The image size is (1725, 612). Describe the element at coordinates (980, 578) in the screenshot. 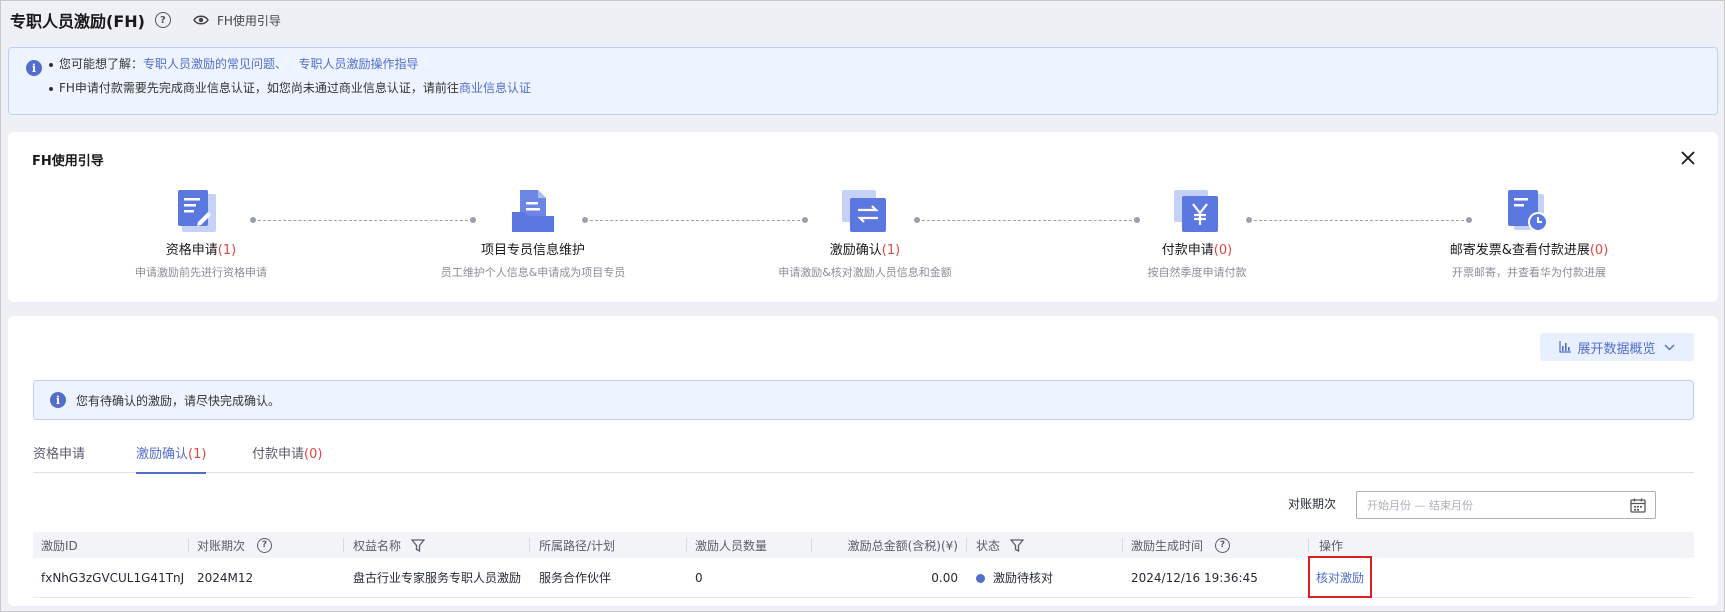

I see `status-dot` at that location.